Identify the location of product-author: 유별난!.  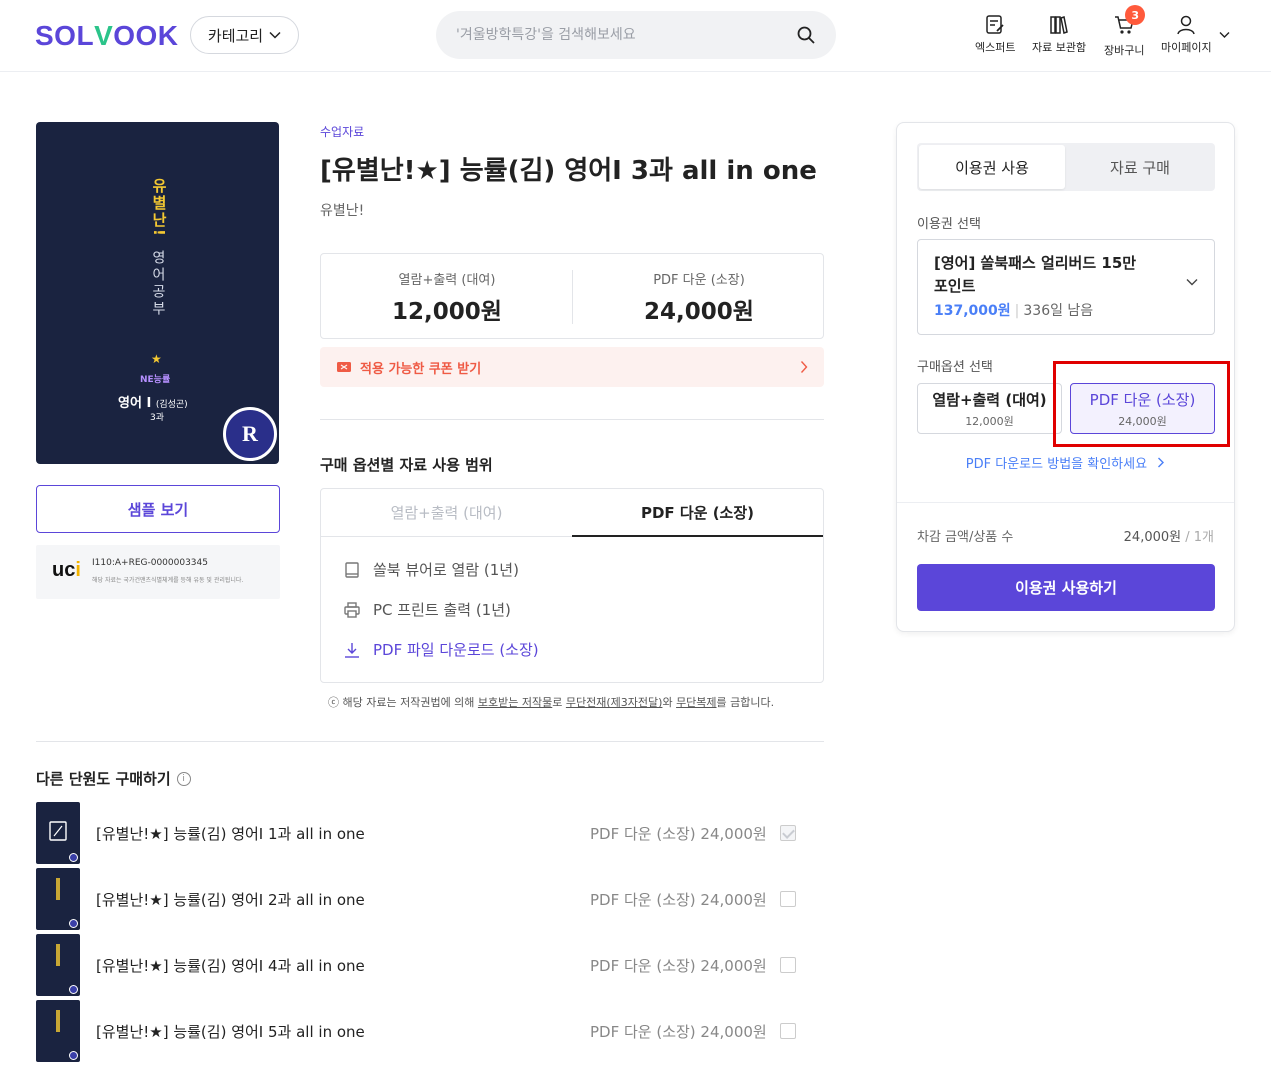
(342, 210).